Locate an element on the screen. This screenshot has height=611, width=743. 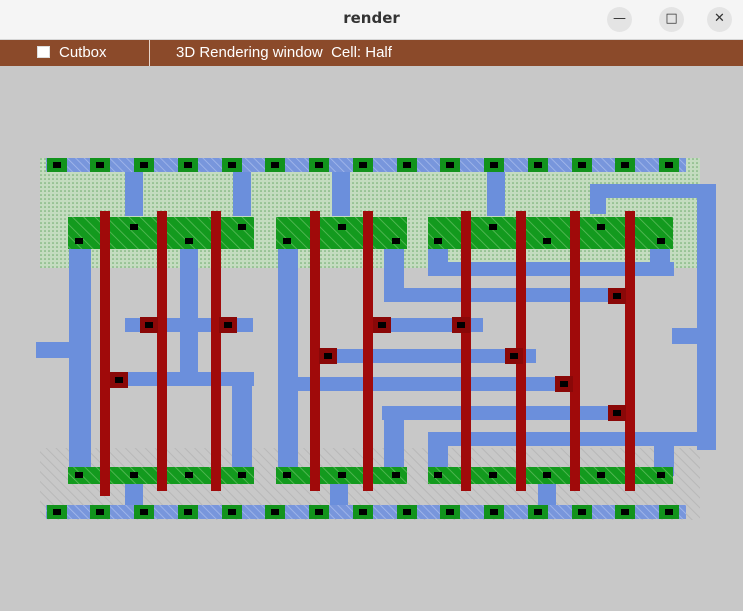
cutbox-checkbox is located at coordinates (43, 52).